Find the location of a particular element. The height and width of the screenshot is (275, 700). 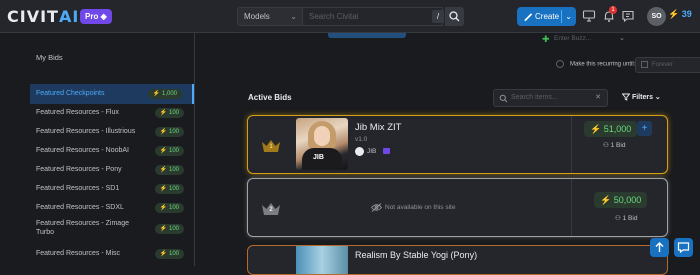

model-thumbnail: JIB is located at coordinates (322, 144).